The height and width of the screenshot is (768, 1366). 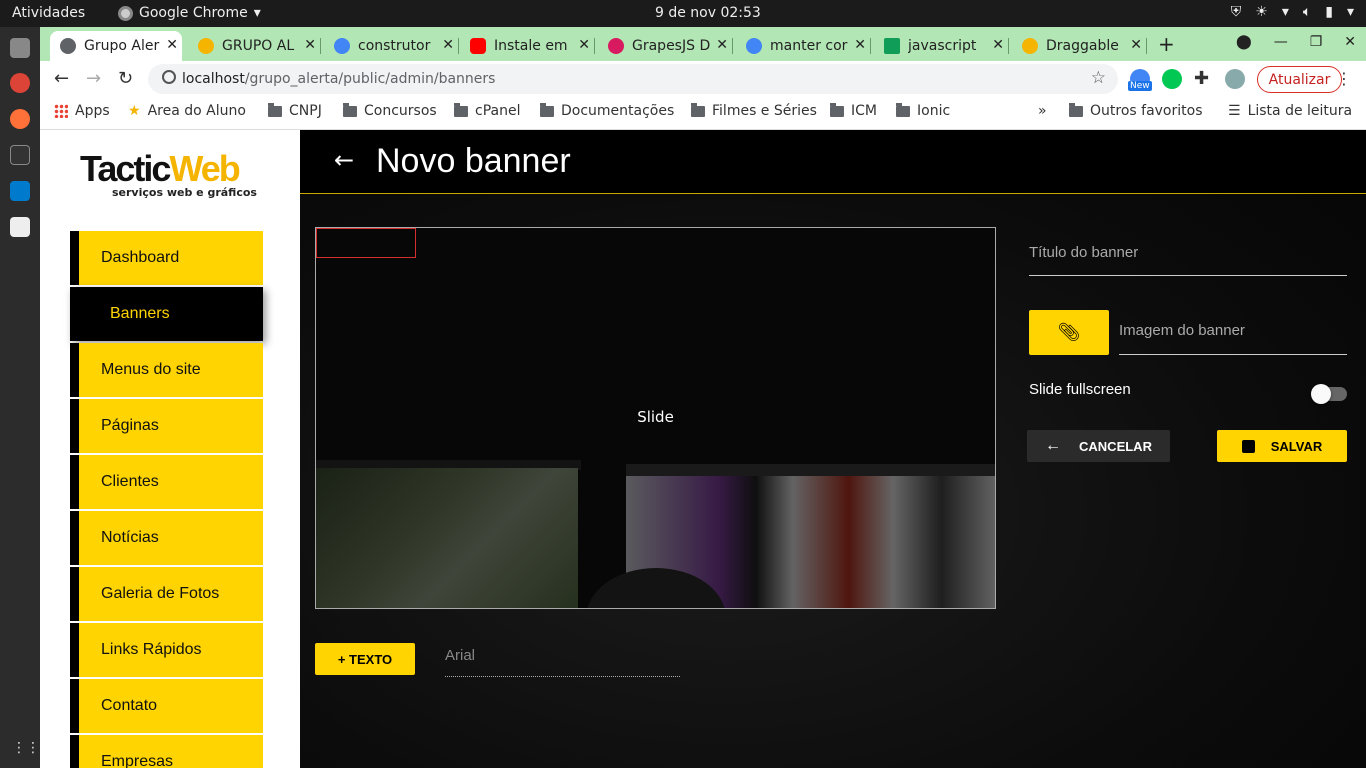 What do you see at coordinates (166, 426) in the screenshot?
I see `sidebar-item-paginas: Páginas` at bounding box center [166, 426].